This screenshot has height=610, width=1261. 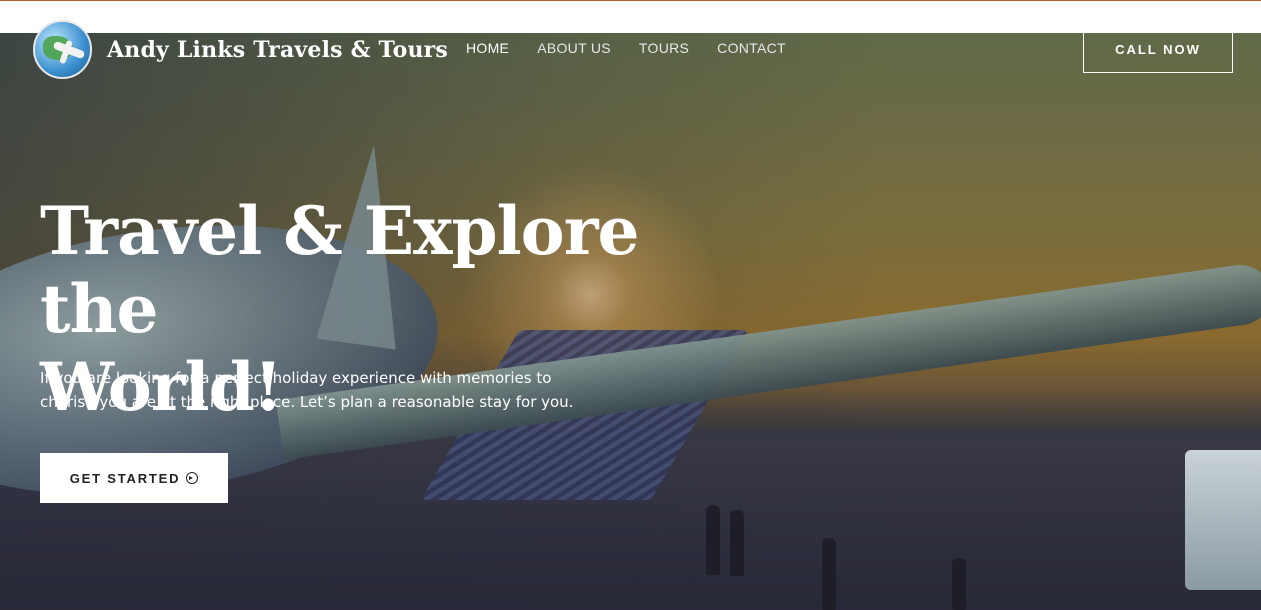 I want to click on service-truck, so click(x=1223, y=520).